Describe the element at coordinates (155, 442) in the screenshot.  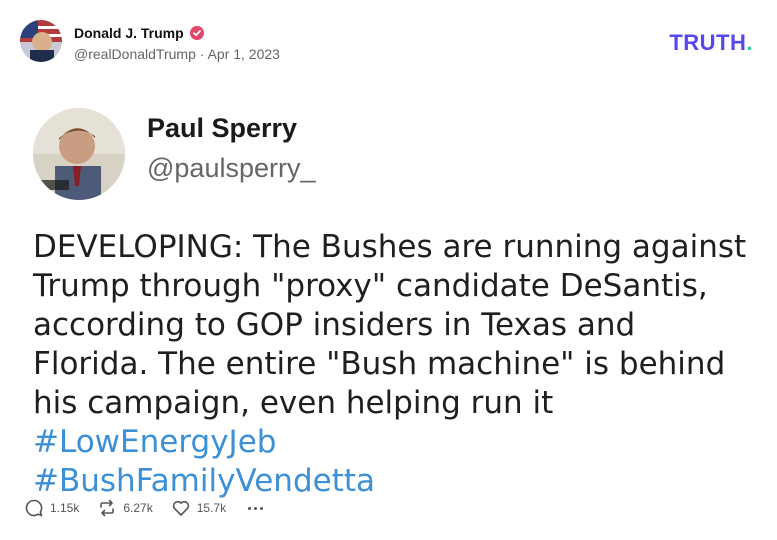
I see `hashtag-low-energy-jeb: #LowEnergyJeb` at that location.